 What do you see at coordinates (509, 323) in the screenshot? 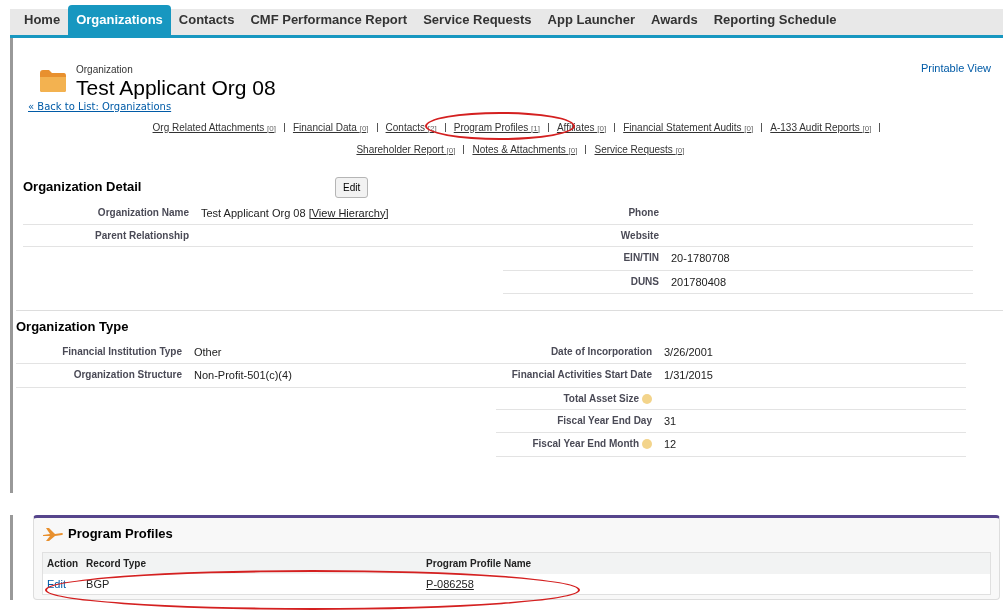
I see `section-title: Organization Type` at bounding box center [509, 323].